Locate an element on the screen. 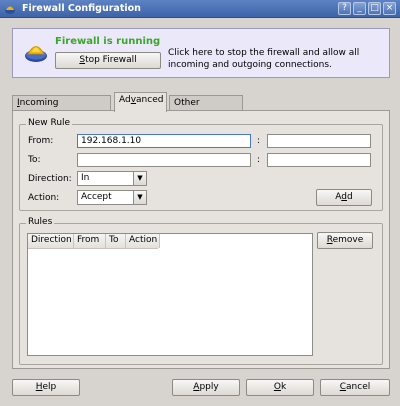  cancel-label-post: ancel is located at coordinates (358, 387).